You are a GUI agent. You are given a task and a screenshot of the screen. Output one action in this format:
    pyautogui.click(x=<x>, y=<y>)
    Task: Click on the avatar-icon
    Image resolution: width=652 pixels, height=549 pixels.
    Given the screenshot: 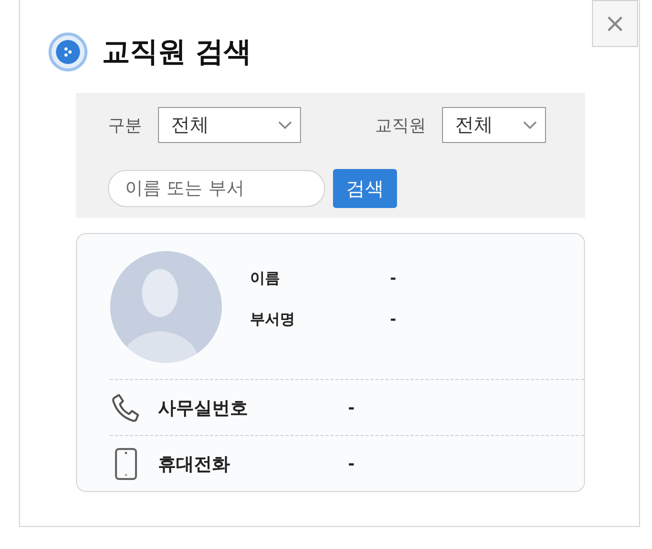 What is the action you would take?
    pyautogui.click(x=166, y=307)
    